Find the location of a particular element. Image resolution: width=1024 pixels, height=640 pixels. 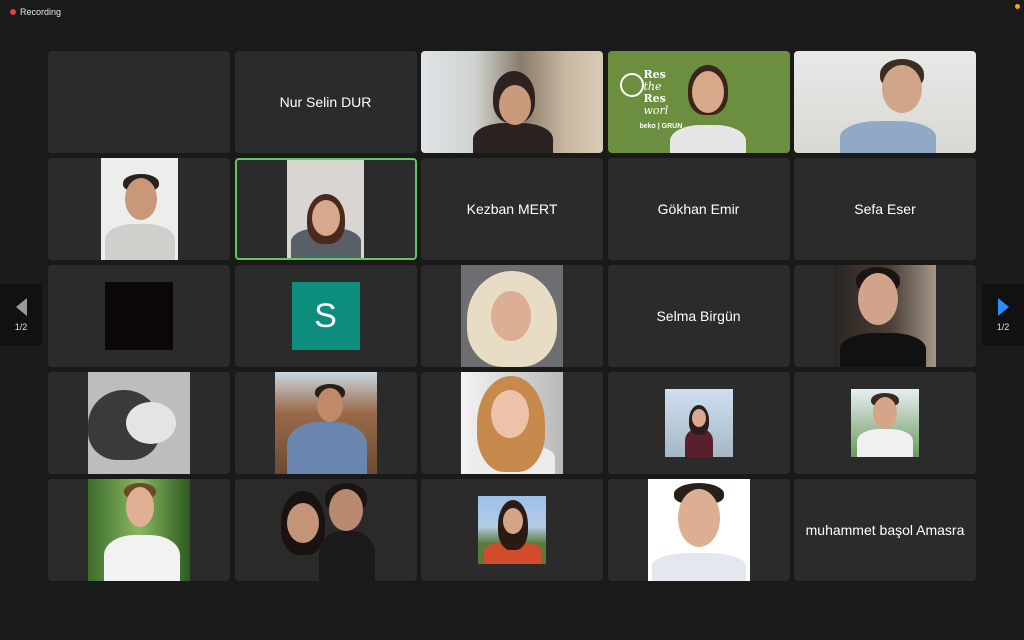

background-text: worl is located at coordinates (656, 110).